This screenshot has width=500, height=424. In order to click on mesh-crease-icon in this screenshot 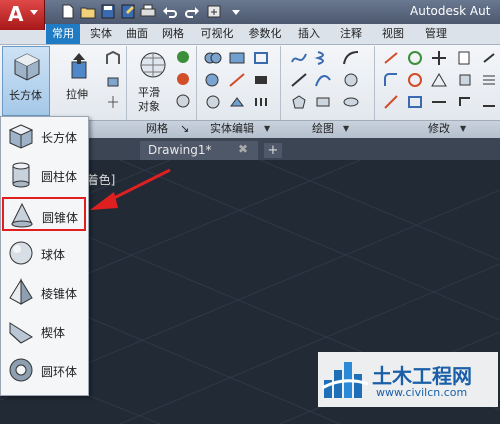, I will do `click(183, 80)`.